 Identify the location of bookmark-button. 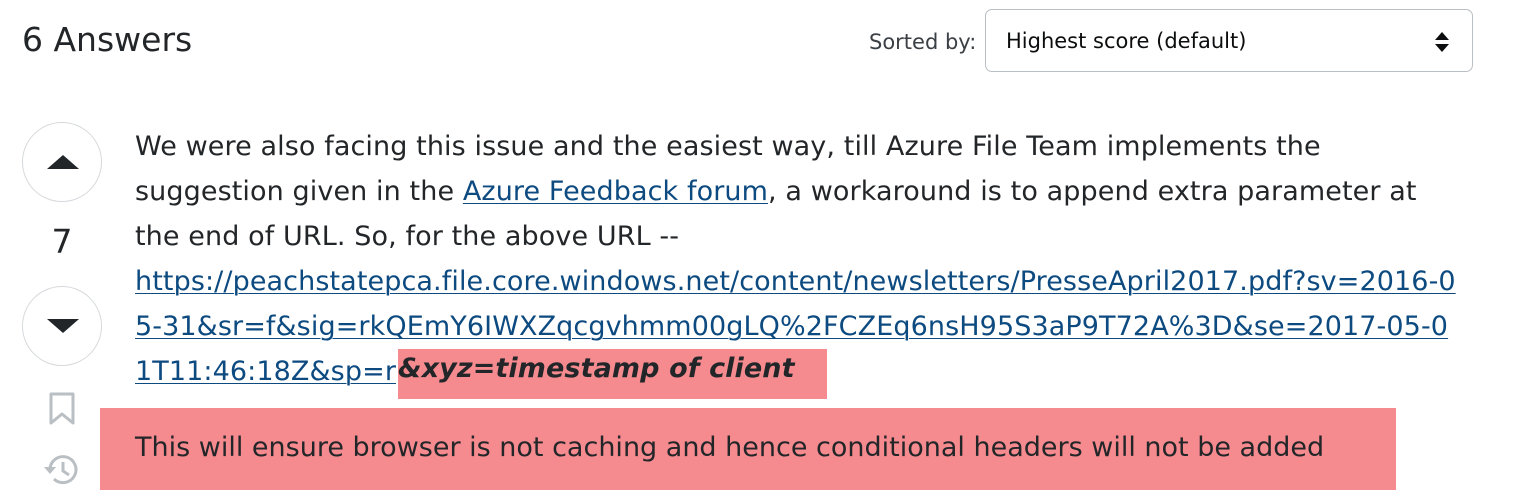
(62, 409).